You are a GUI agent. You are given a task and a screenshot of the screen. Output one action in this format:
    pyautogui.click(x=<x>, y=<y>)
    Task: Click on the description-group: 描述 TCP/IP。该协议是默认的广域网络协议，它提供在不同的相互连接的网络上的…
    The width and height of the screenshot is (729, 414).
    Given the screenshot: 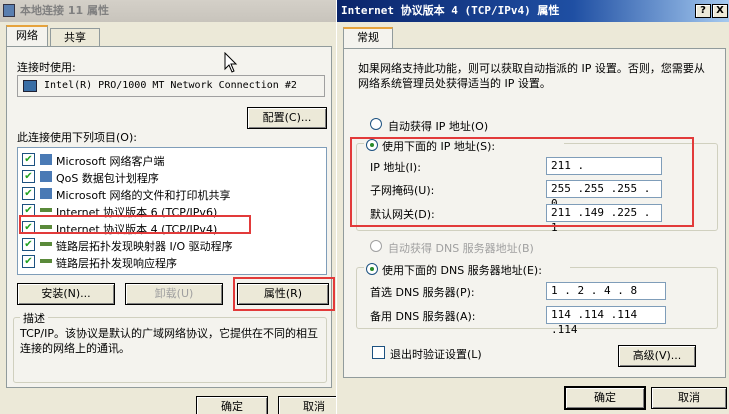 What is the action you would take?
    pyautogui.click(x=170, y=346)
    